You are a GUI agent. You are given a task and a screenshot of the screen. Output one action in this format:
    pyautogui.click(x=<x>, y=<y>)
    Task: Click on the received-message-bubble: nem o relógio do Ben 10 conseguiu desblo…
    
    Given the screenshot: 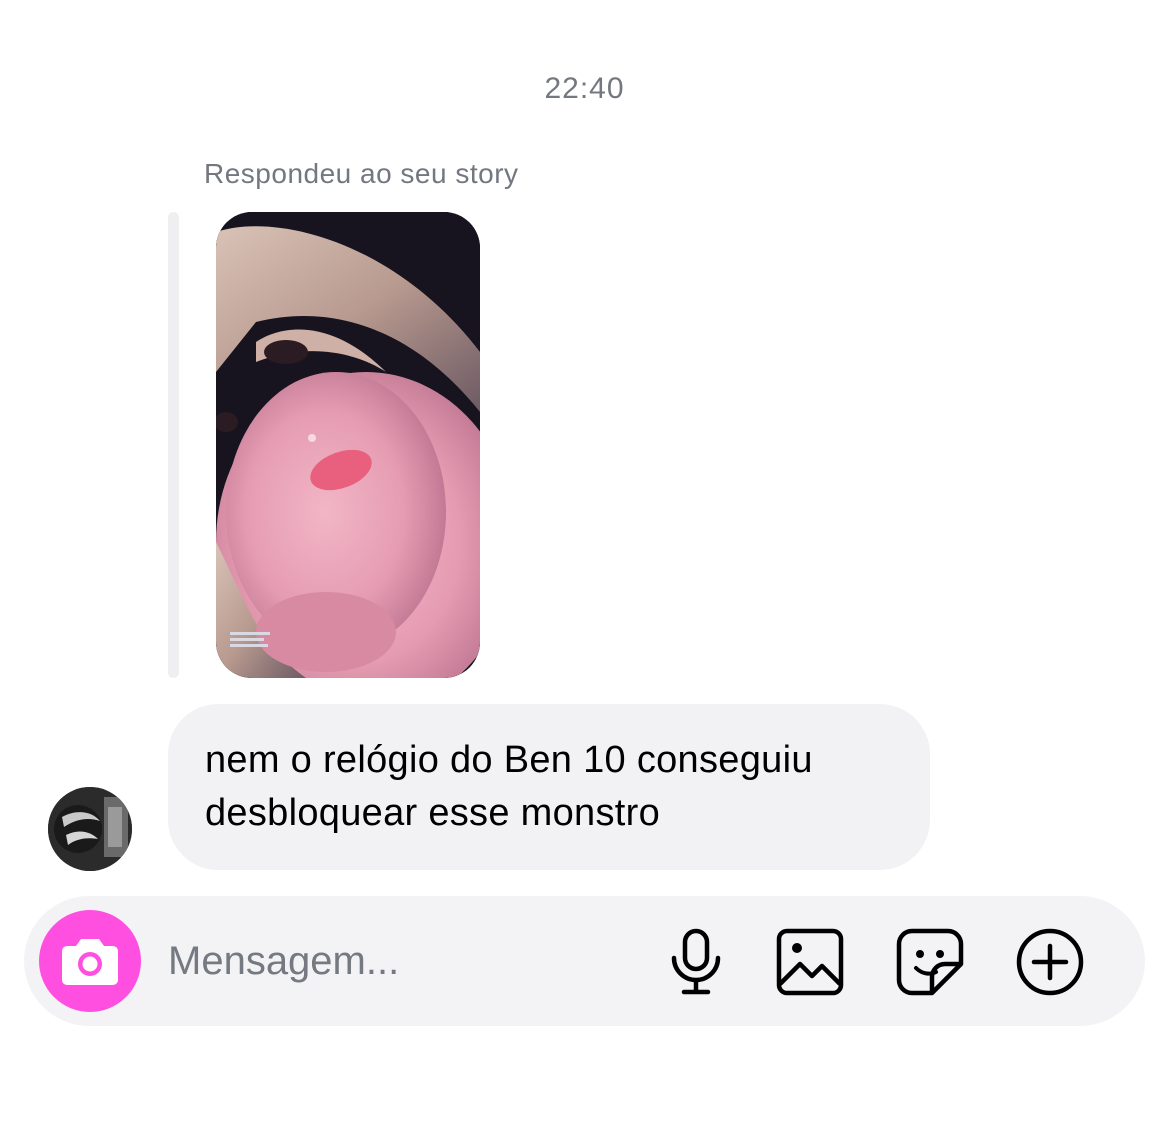 What is the action you would take?
    pyautogui.click(x=549, y=787)
    